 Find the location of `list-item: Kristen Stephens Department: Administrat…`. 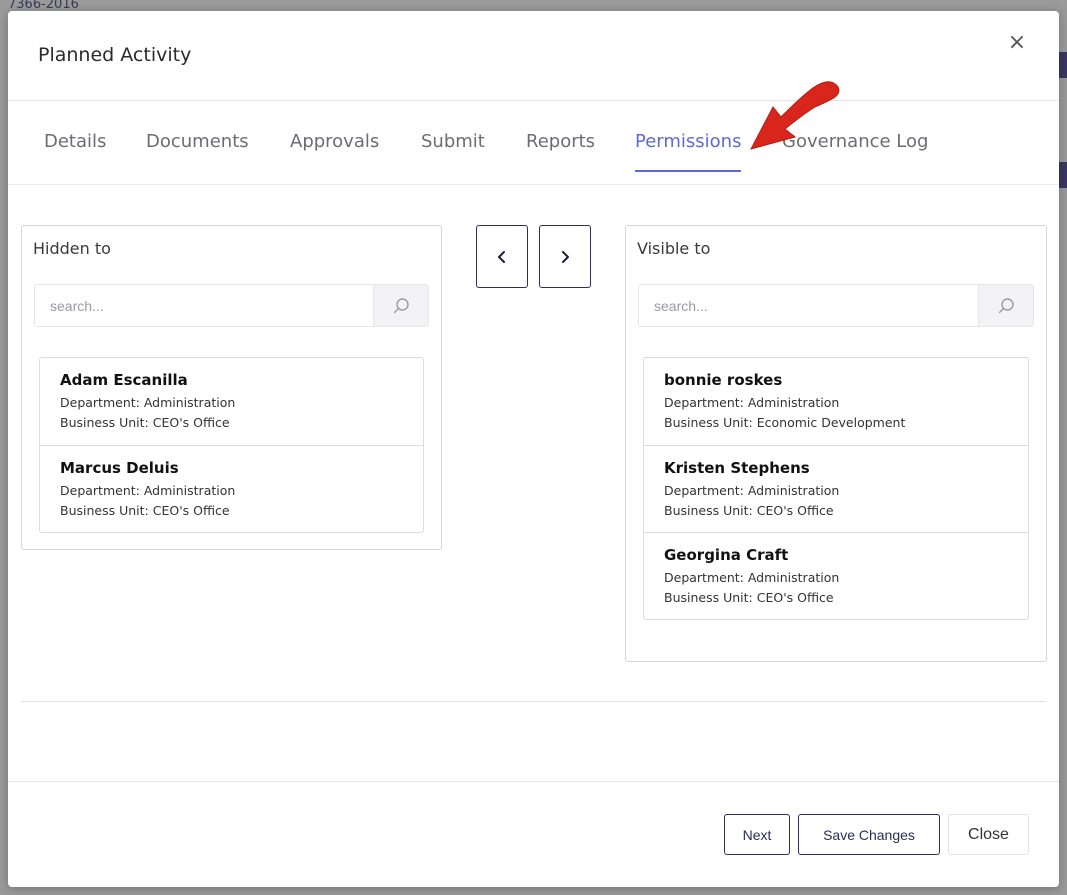

list-item: Kristen Stephens Department: Administrat… is located at coordinates (836, 488).